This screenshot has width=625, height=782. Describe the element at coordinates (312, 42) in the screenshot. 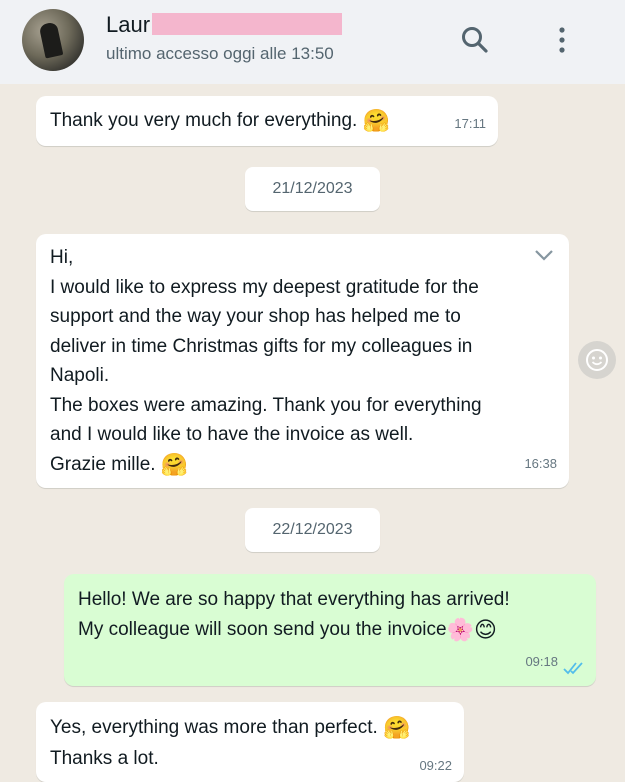

I see `chat-header: Laur ultimo accesso oggi alle 13:50` at that location.